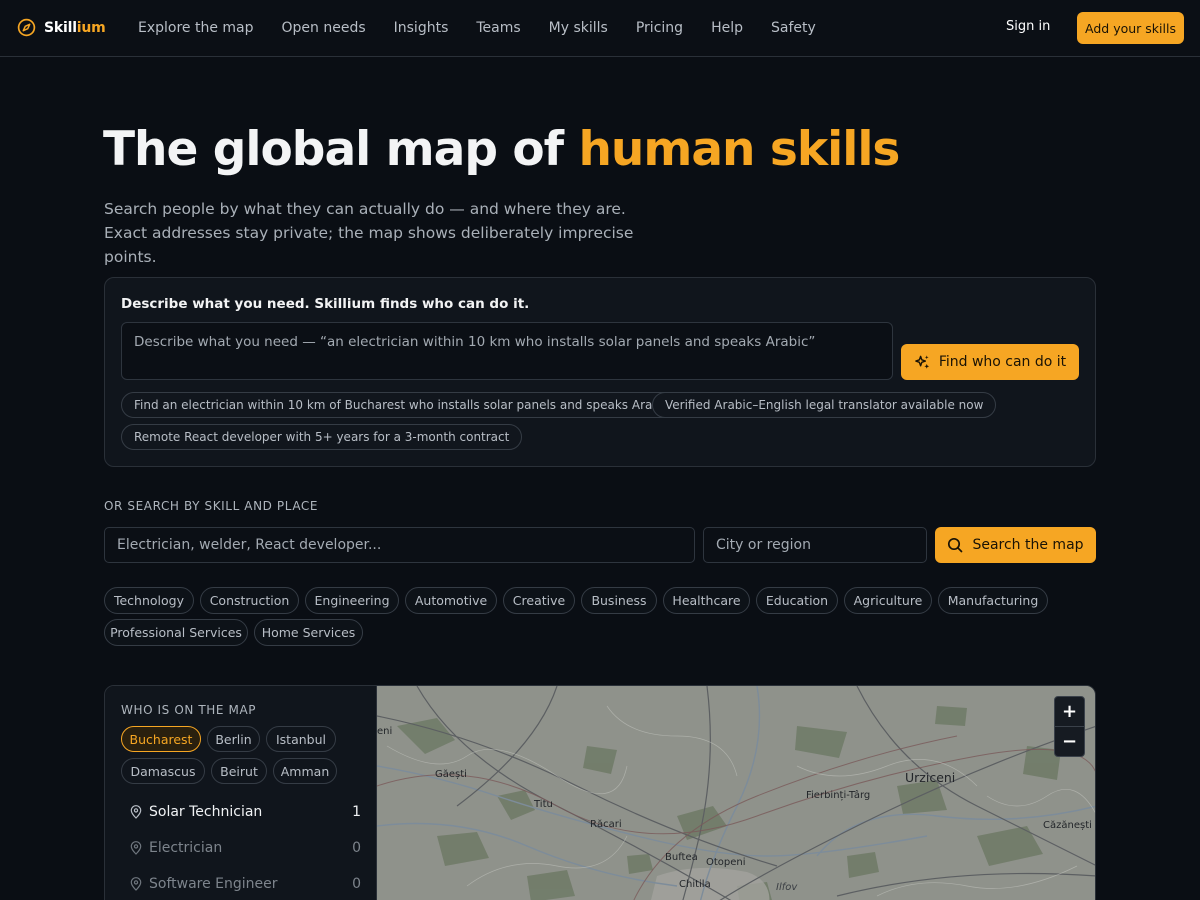 The width and height of the screenshot is (1200, 900). I want to click on map-place-label: Ilfov, so click(787, 887).